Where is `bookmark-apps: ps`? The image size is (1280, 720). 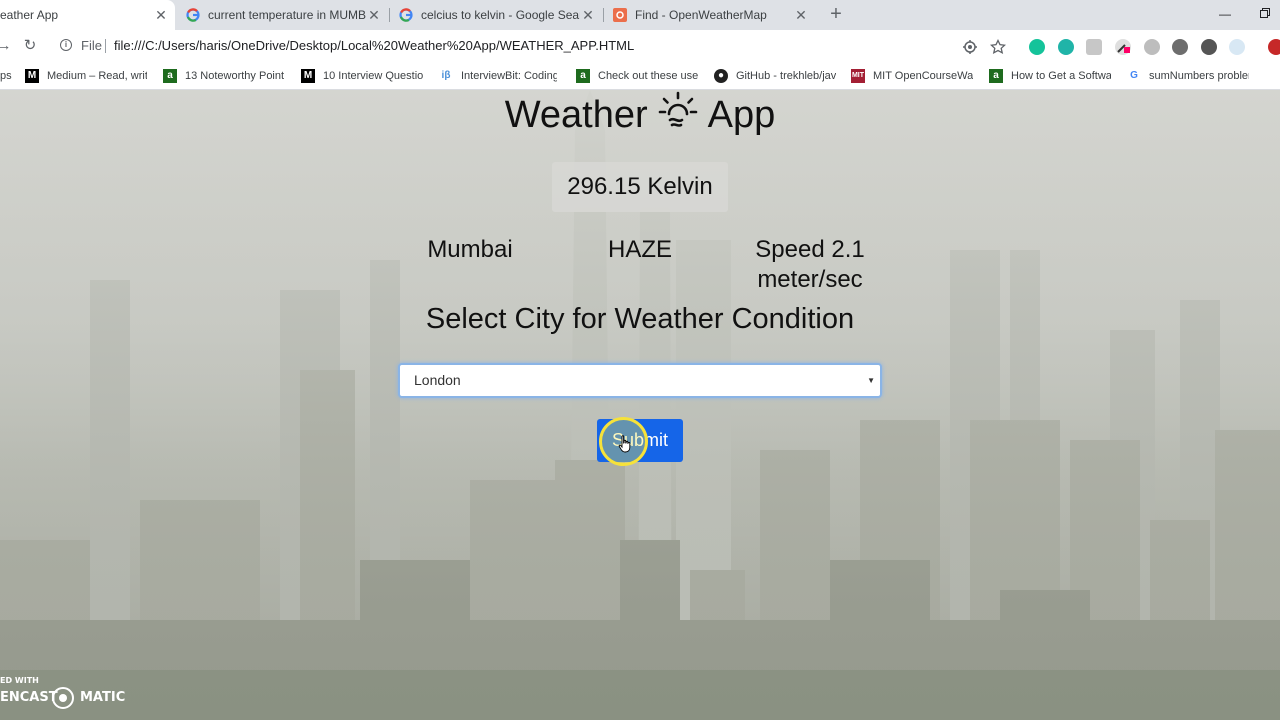
bookmark-apps: ps is located at coordinates (10, 75).